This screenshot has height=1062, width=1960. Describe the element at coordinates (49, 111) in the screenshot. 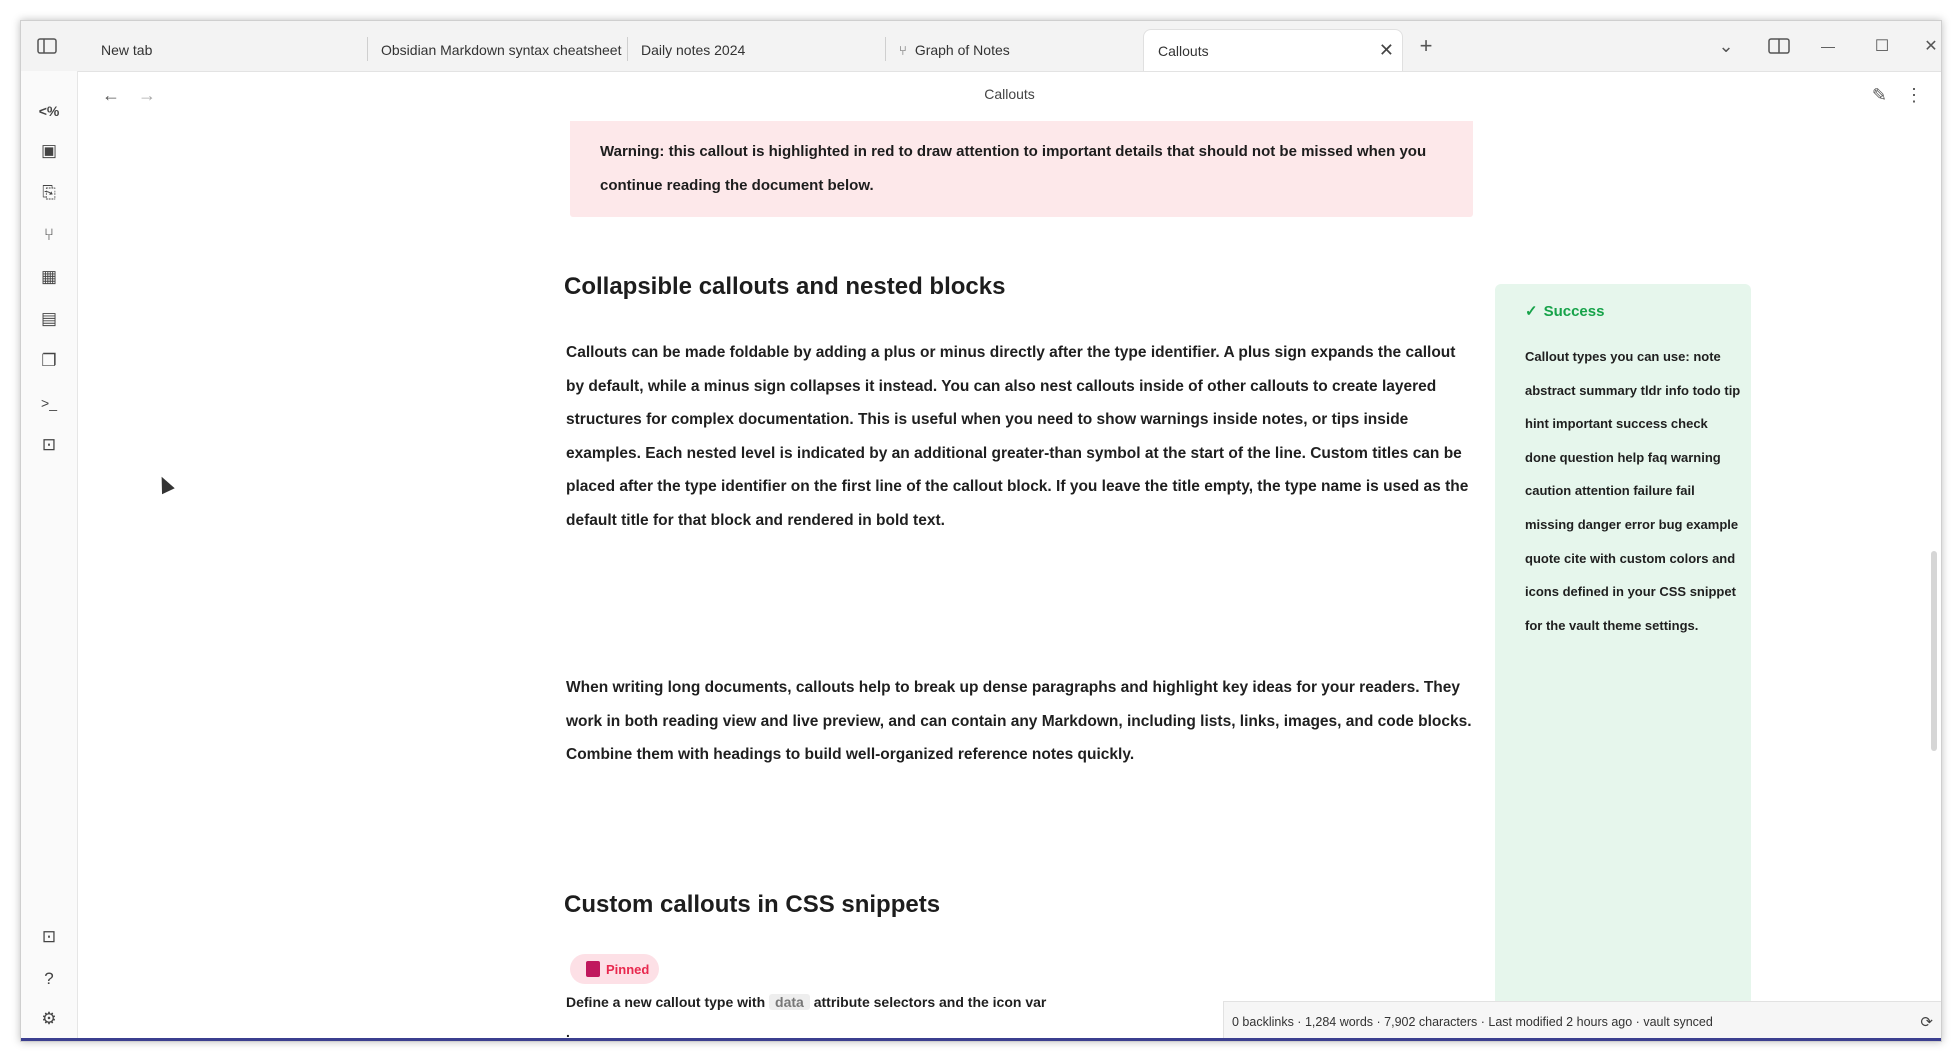

I see `templater-icon: <%` at that location.